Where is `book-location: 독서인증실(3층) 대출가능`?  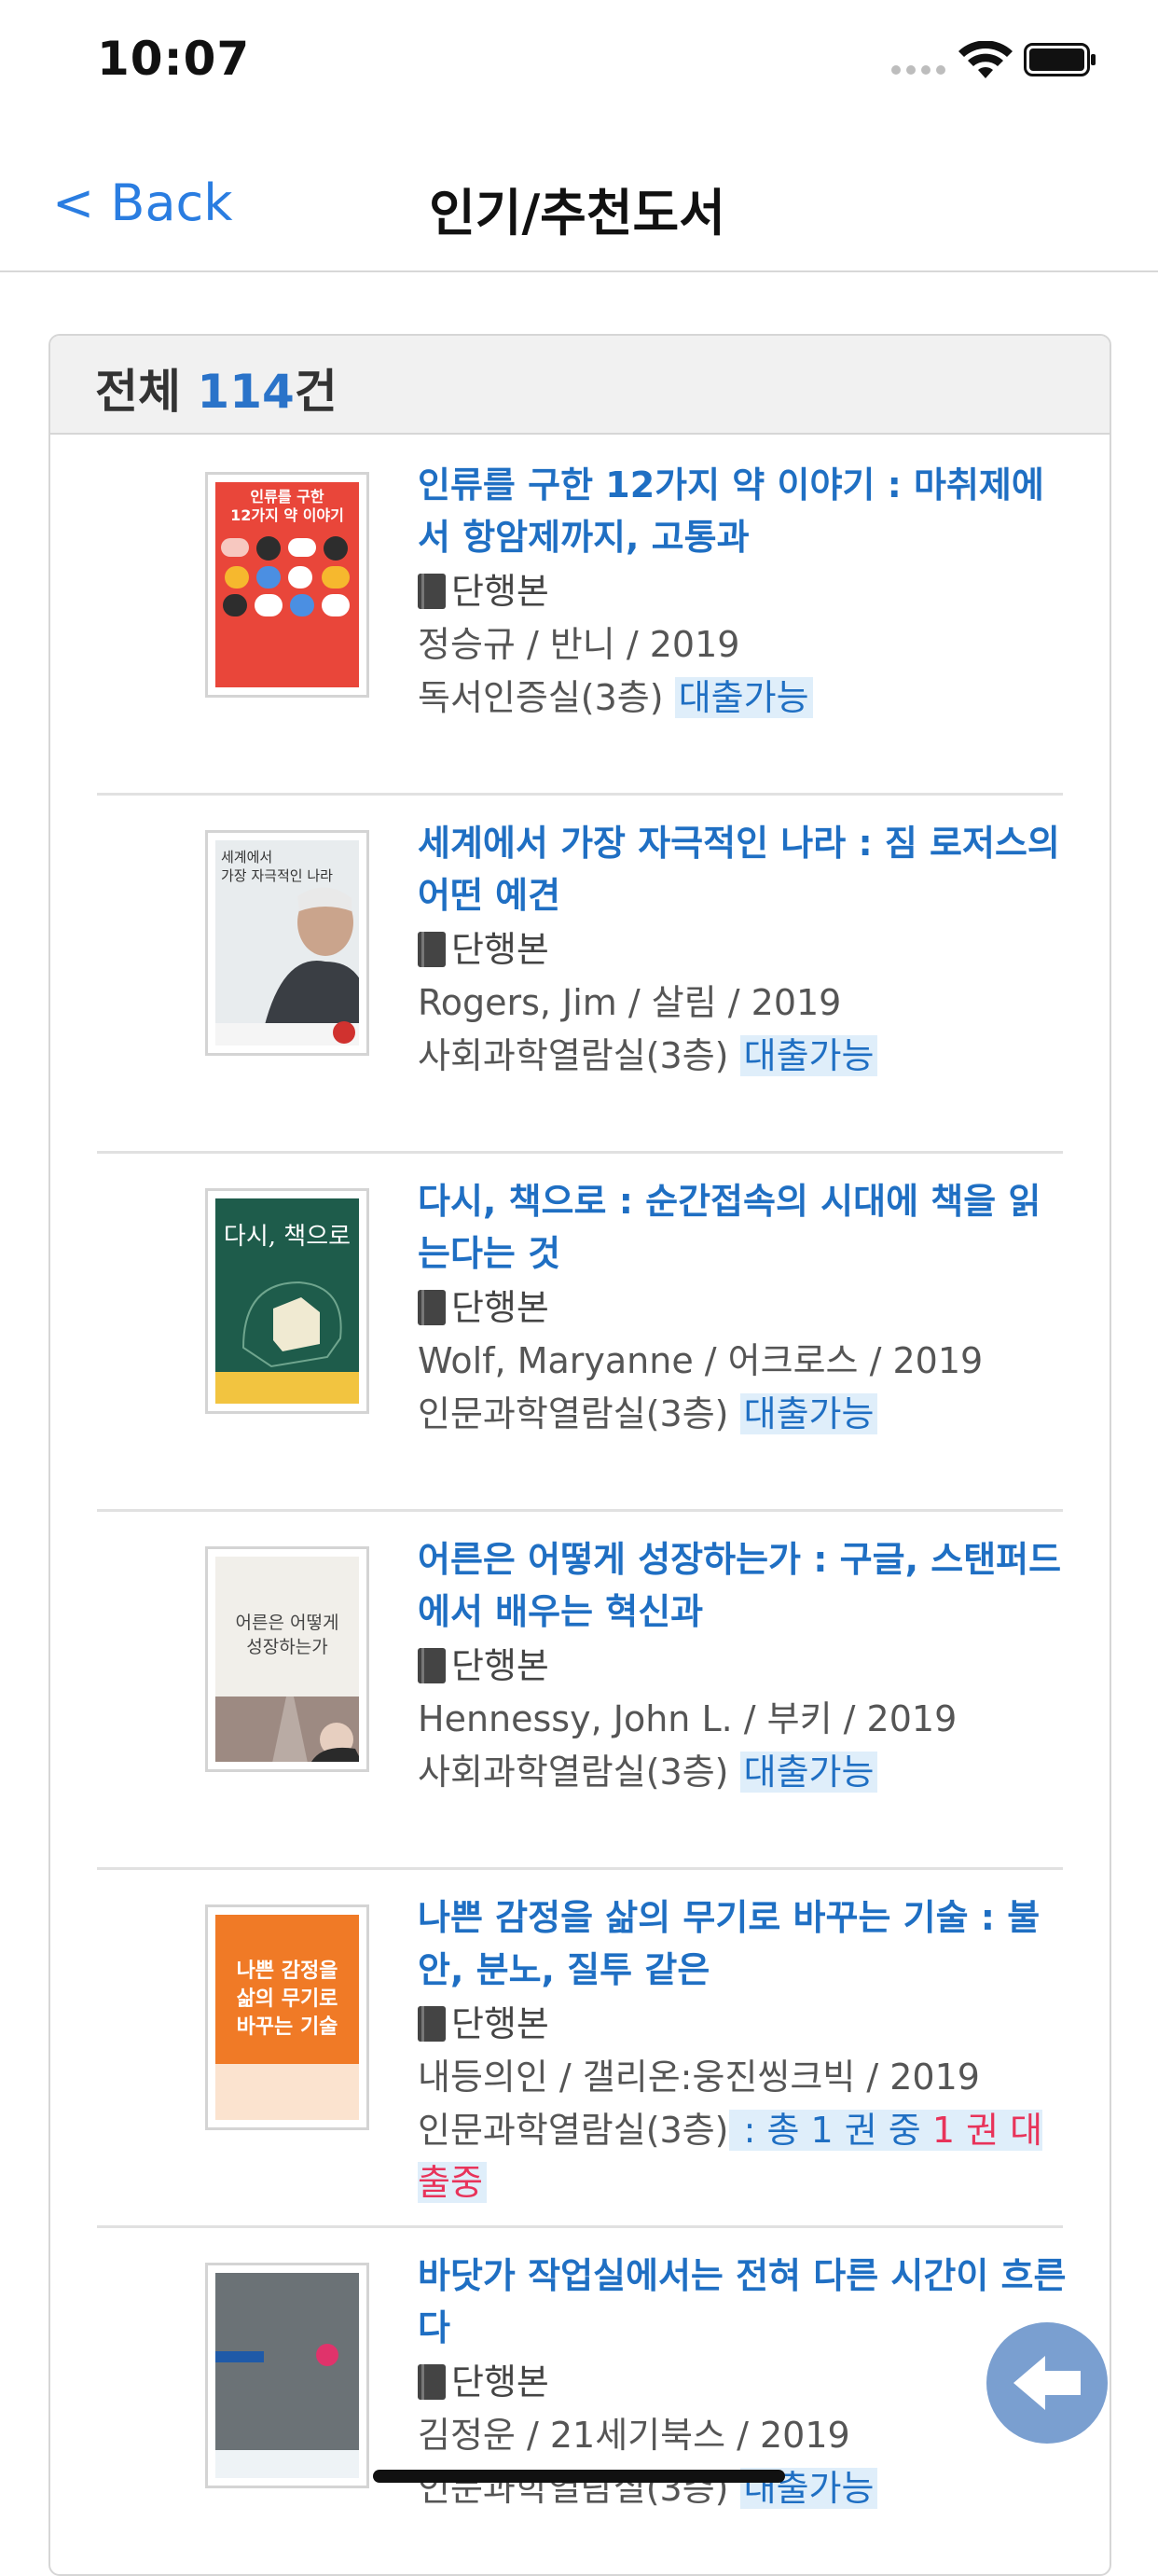 book-location: 독서인증실(3층) 대출가능 is located at coordinates (744, 698).